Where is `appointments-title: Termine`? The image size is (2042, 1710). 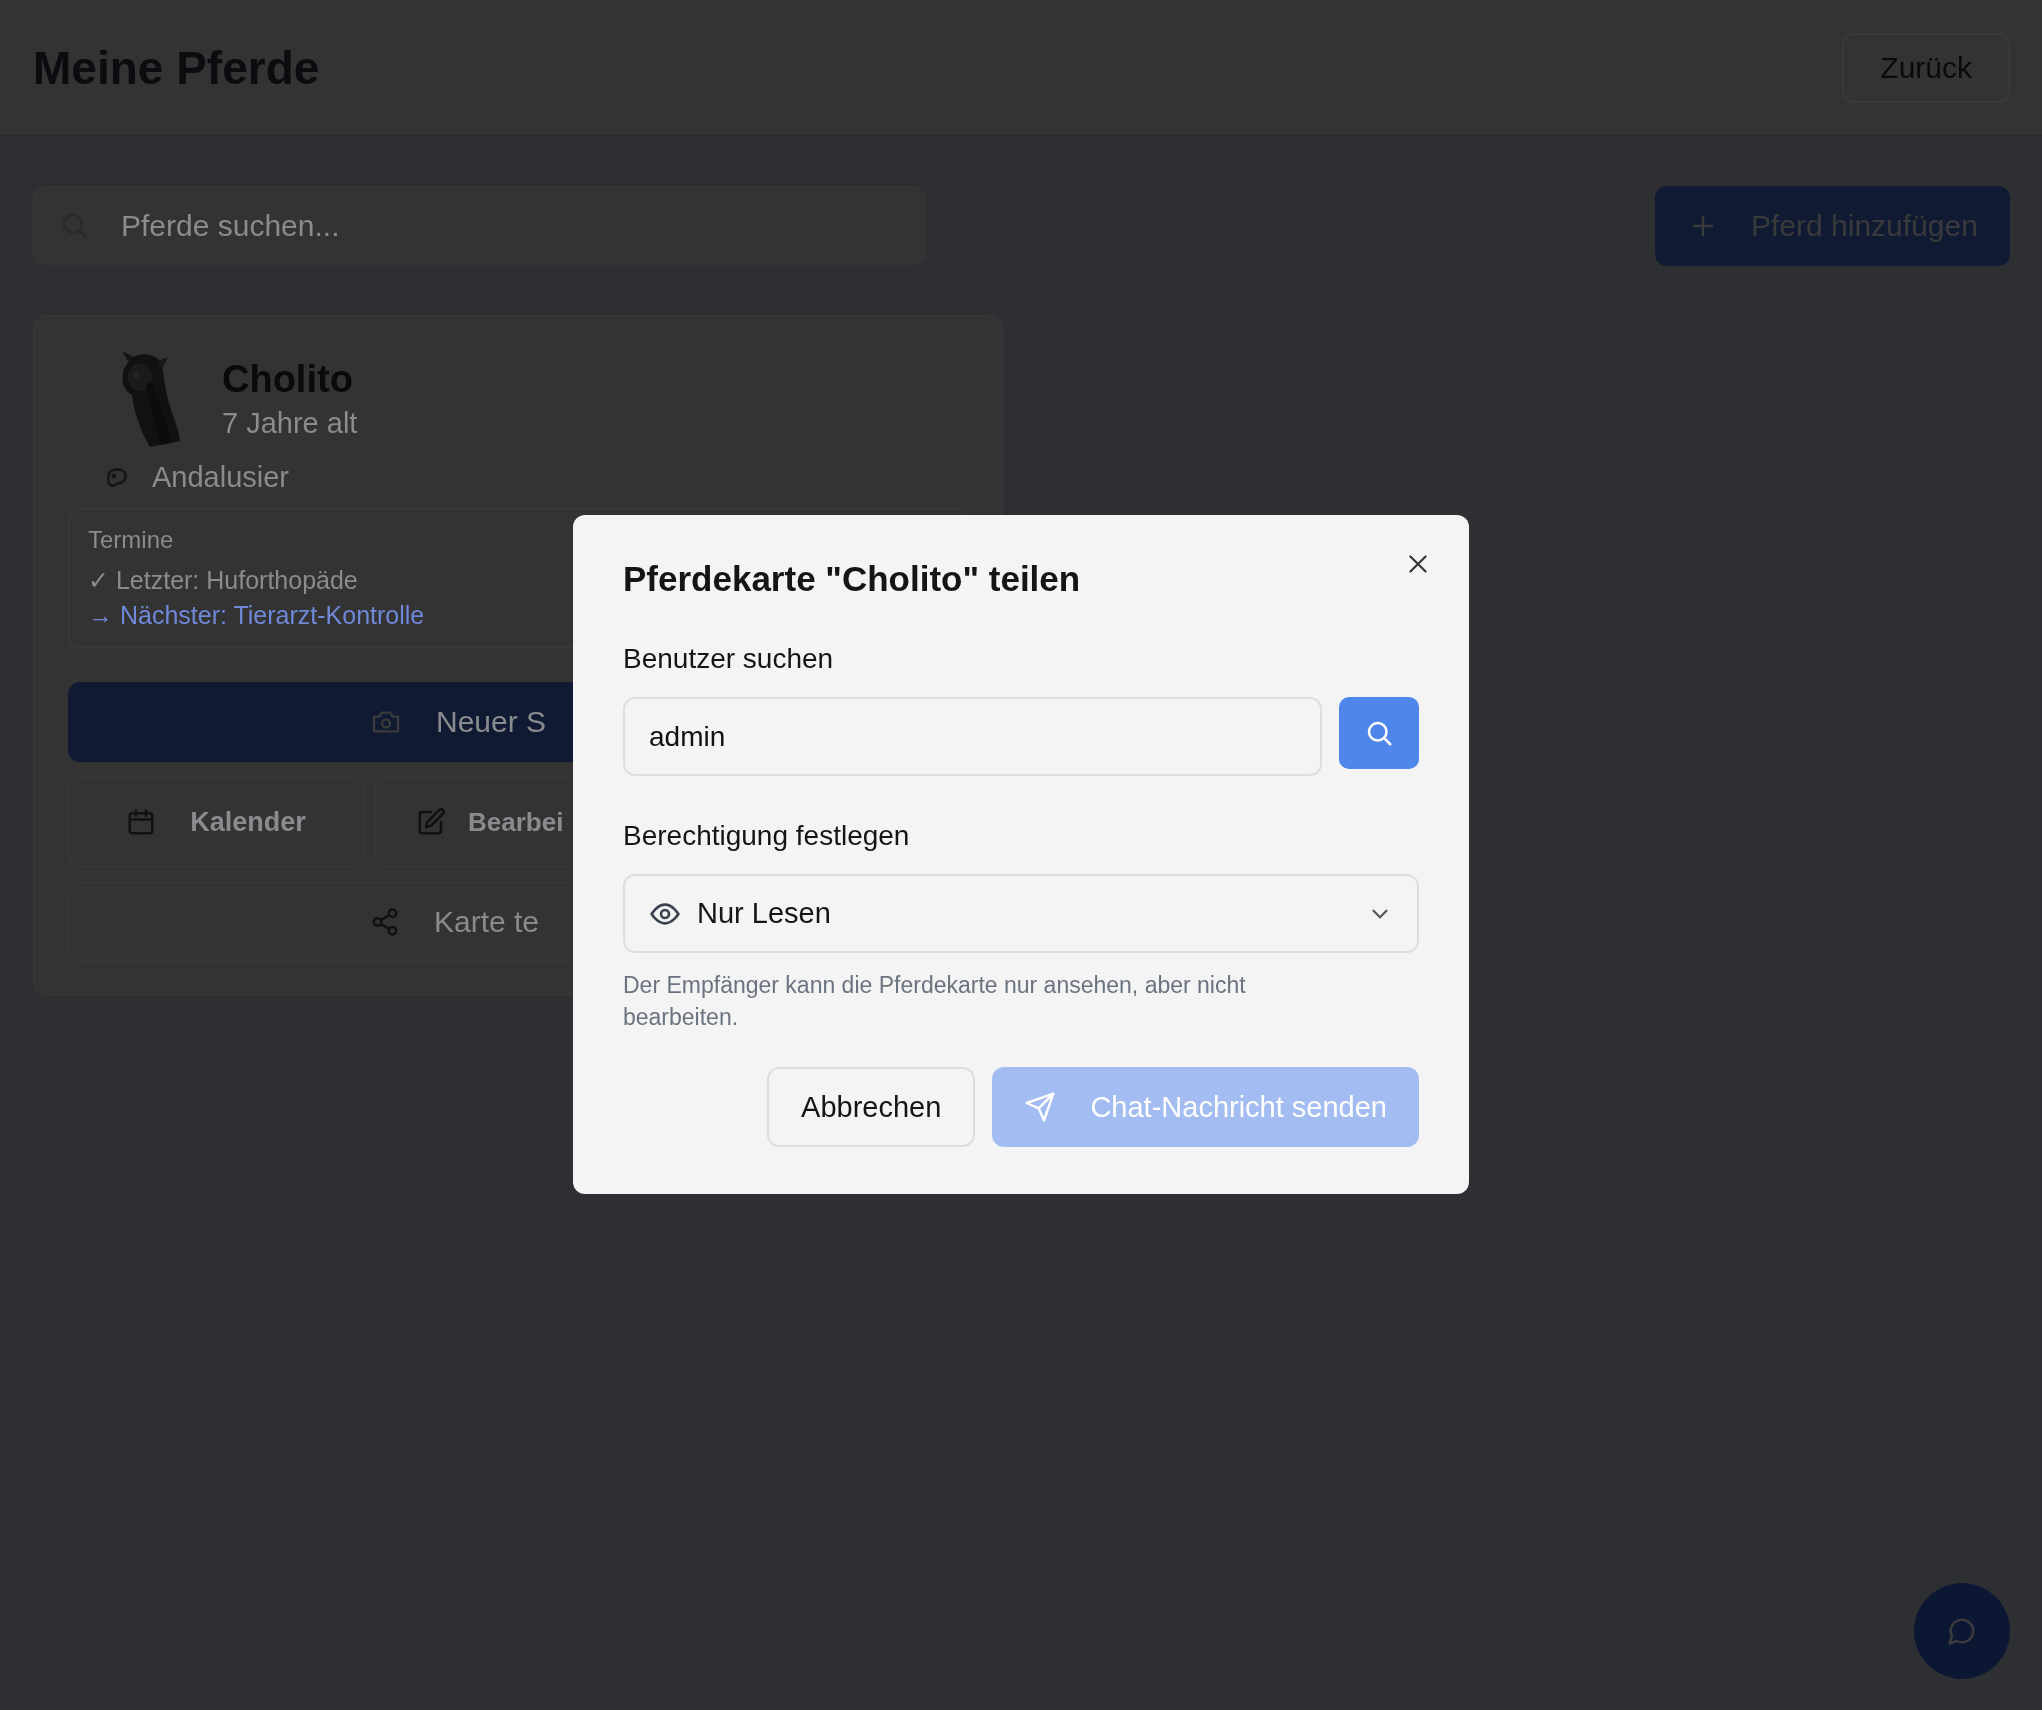
appointments-title: Termine is located at coordinates (131, 540).